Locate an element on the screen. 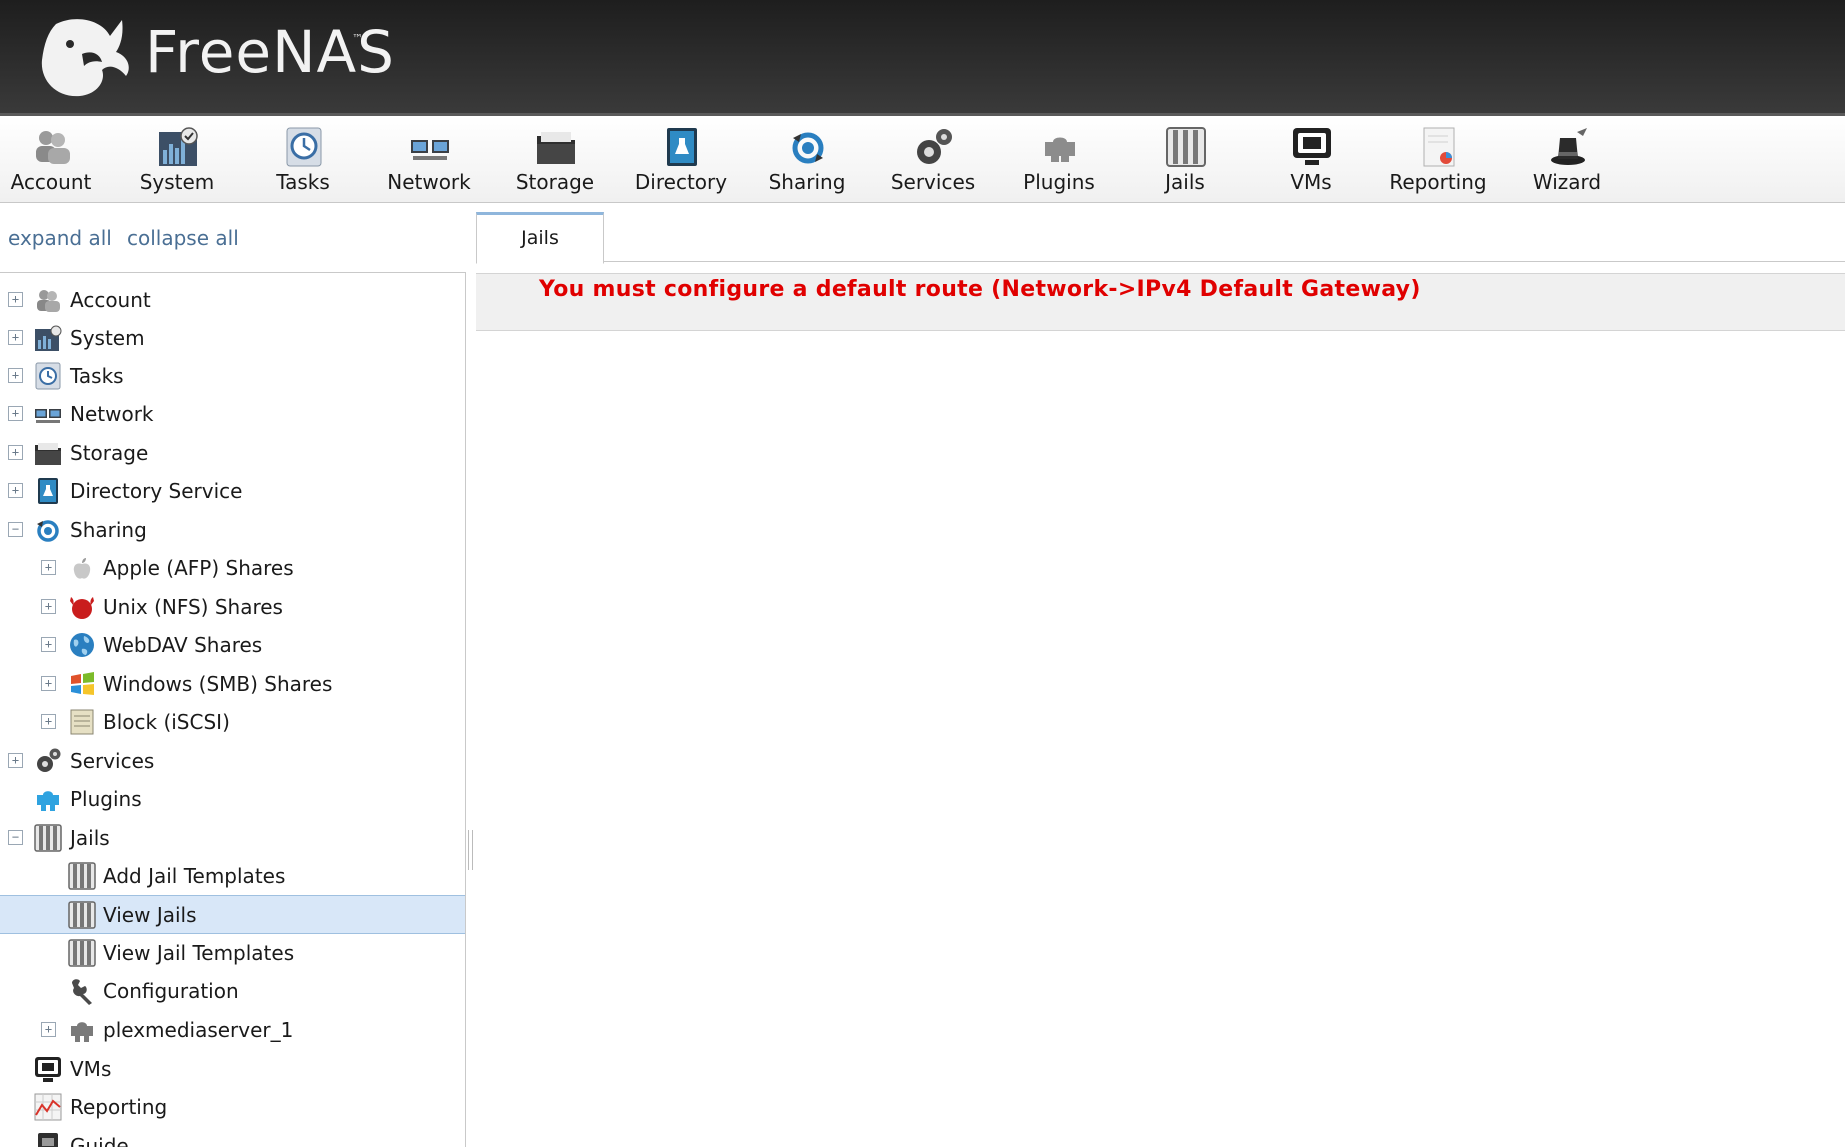  toolbar-label: Directory is located at coordinates (681, 182).